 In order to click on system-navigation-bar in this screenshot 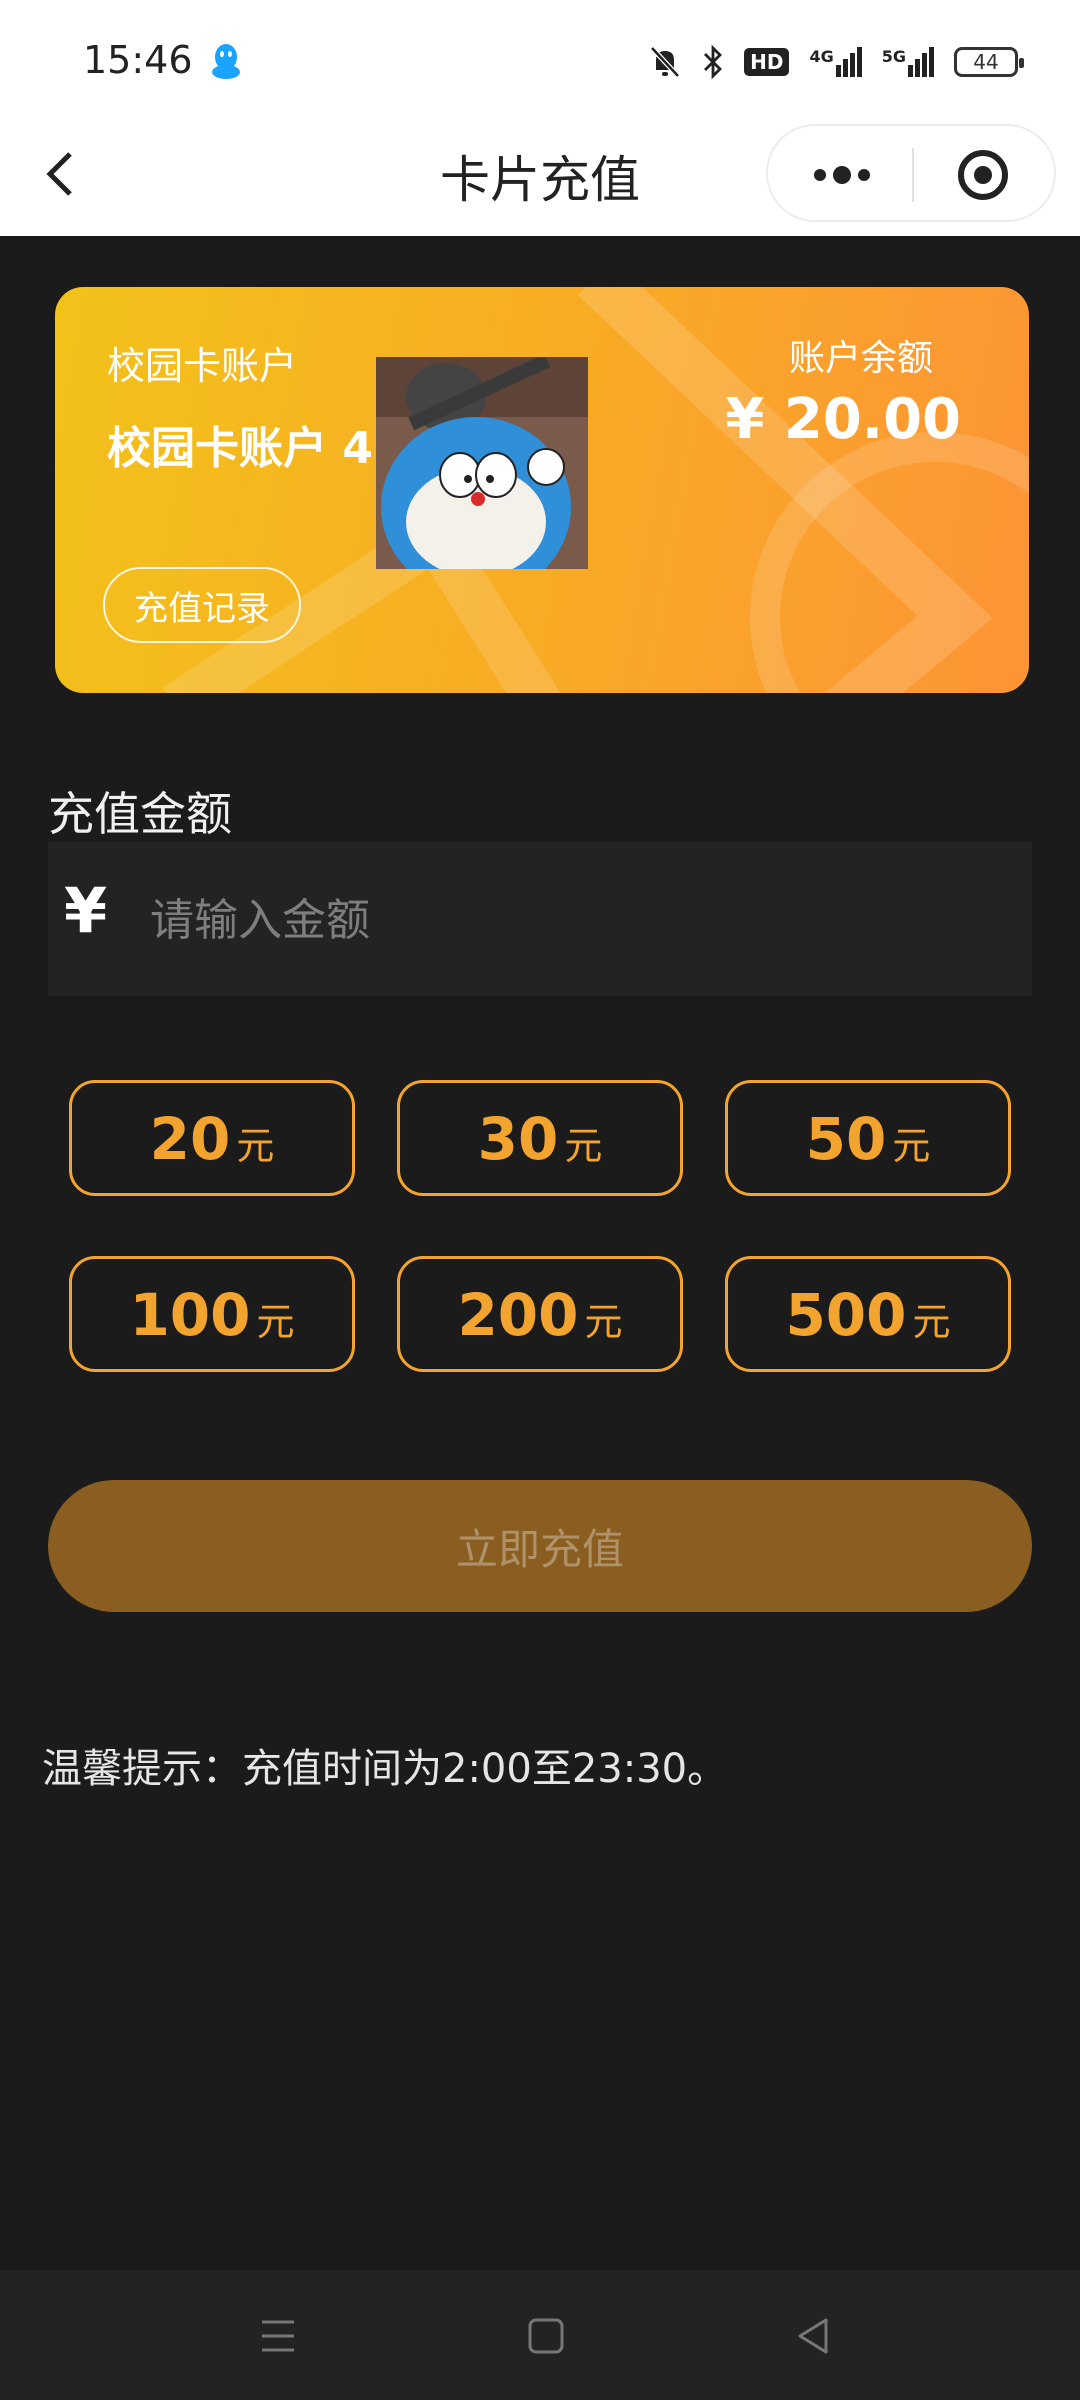, I will do `click(540, 2335)`.